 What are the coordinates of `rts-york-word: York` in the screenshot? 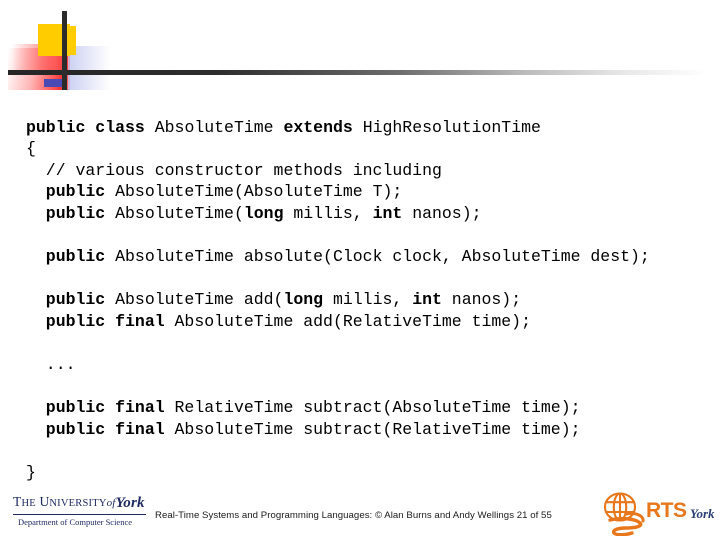 It's located at (702, 513).